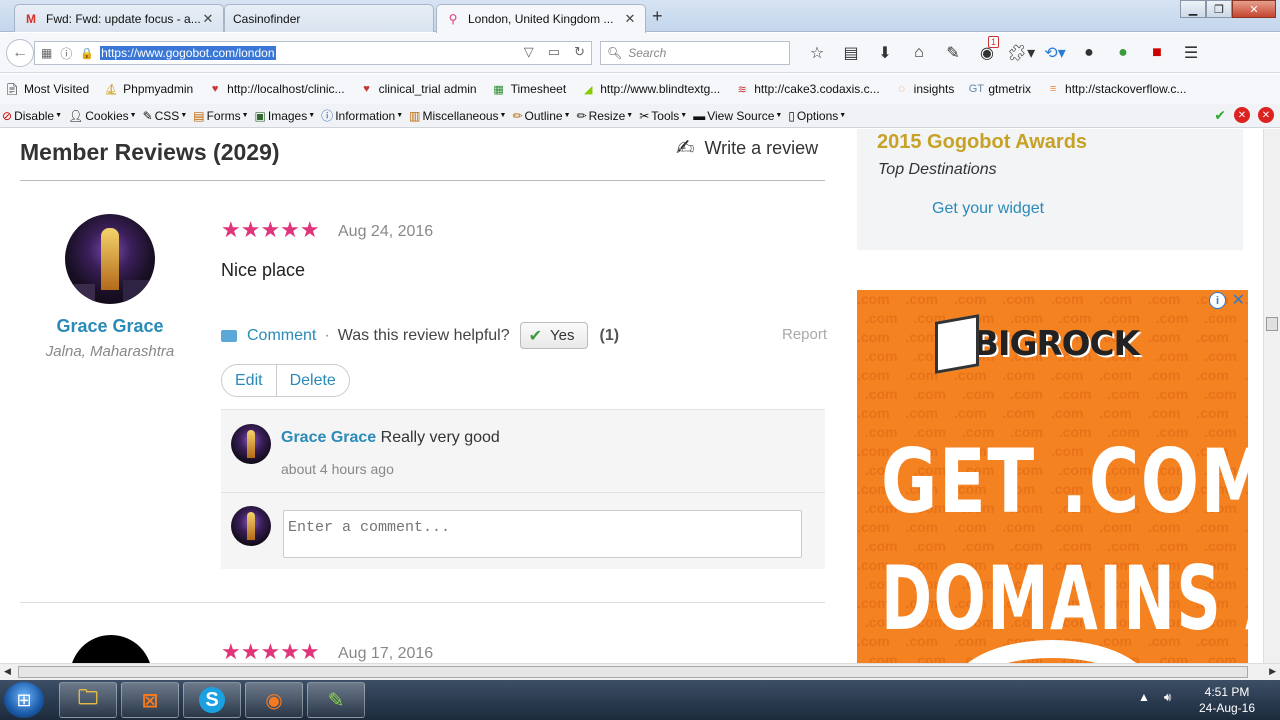  What do you see at coordinates (212, 700) in the screenshot?
I see `skype-taskbar-icon: S` at bounding box center [212, 700].